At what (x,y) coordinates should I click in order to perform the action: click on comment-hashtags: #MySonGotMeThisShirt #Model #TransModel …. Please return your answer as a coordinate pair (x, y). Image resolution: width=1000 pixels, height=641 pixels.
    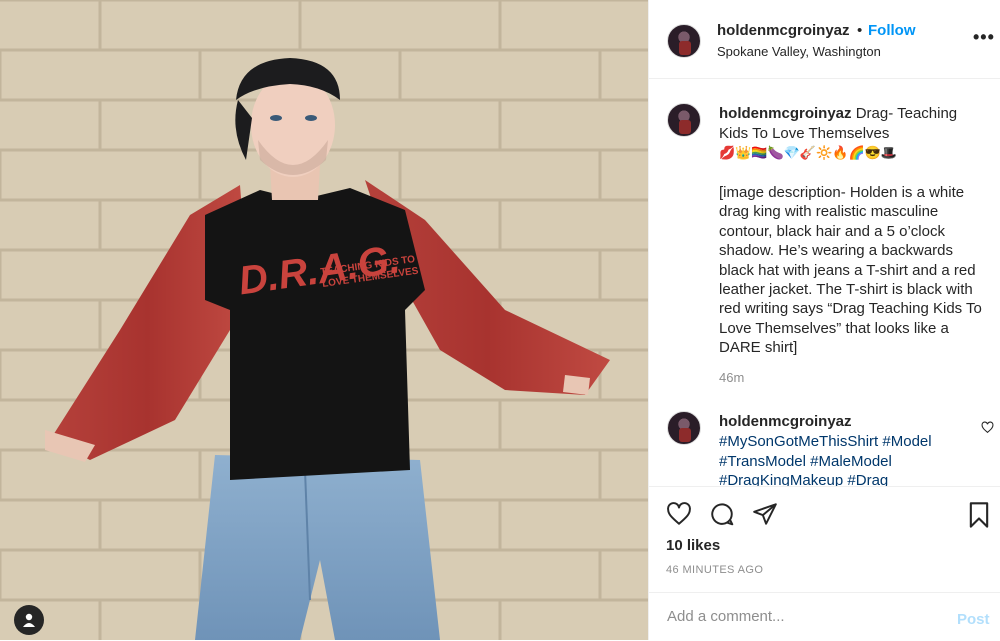
    Looking at the image, I should click on (844, 459).